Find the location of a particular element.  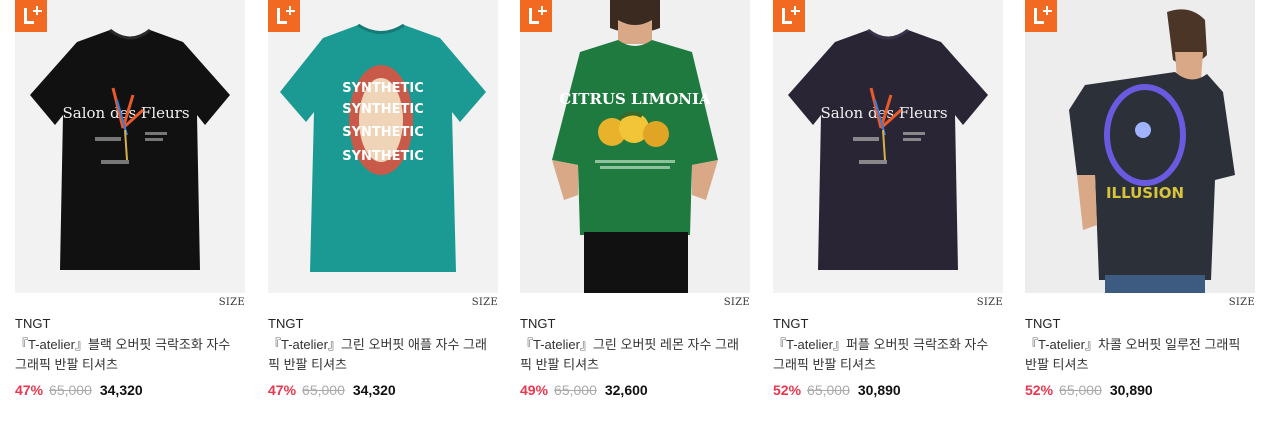

model-charcoal-tshirt-image: ILLUSION is located at coordinates (1140, 146).